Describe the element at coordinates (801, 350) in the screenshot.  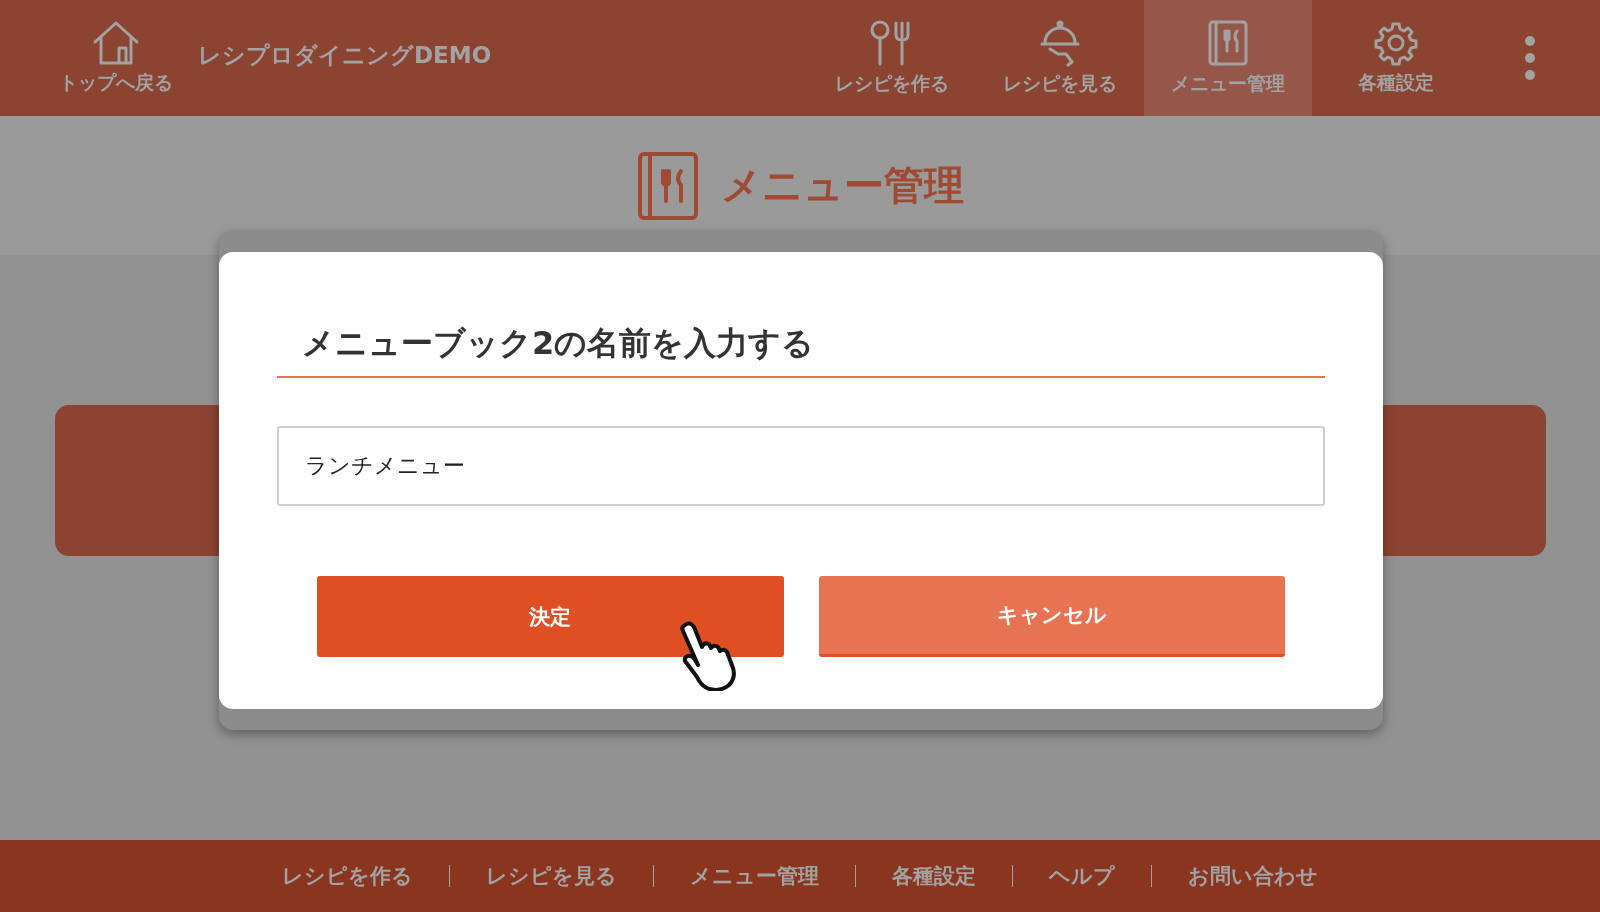
I see `dialog-title: メニューブック2の名前を入力する` at that location.